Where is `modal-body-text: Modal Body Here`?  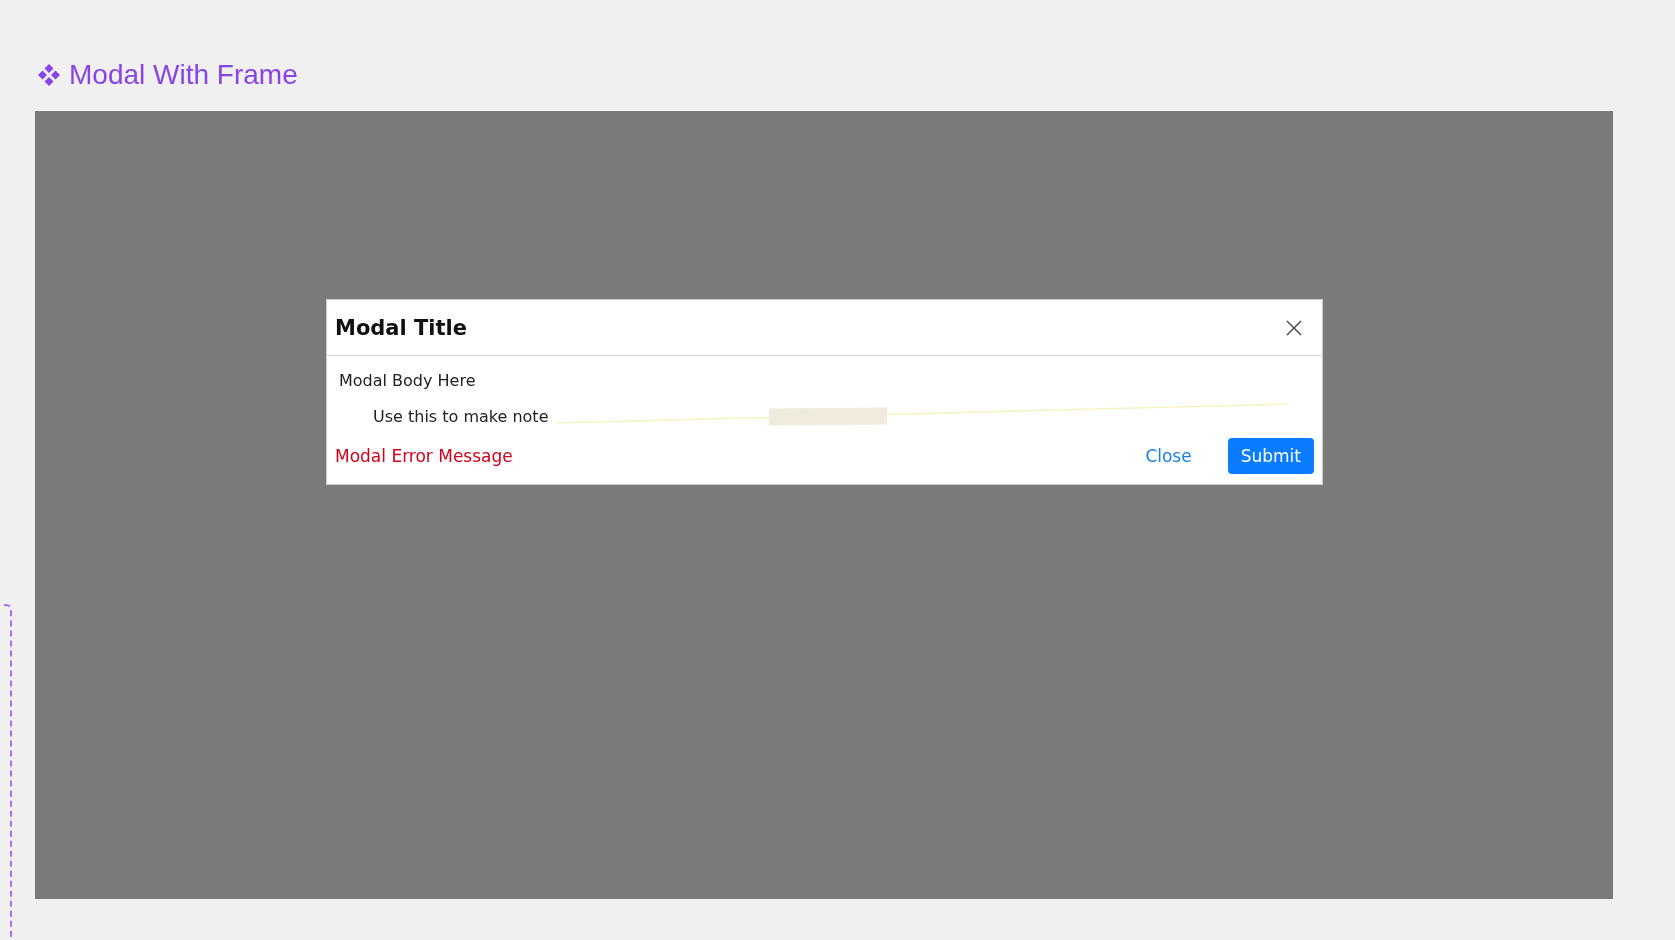
modal-body-text: Modal Body Here is located at coordinates (408, 381).